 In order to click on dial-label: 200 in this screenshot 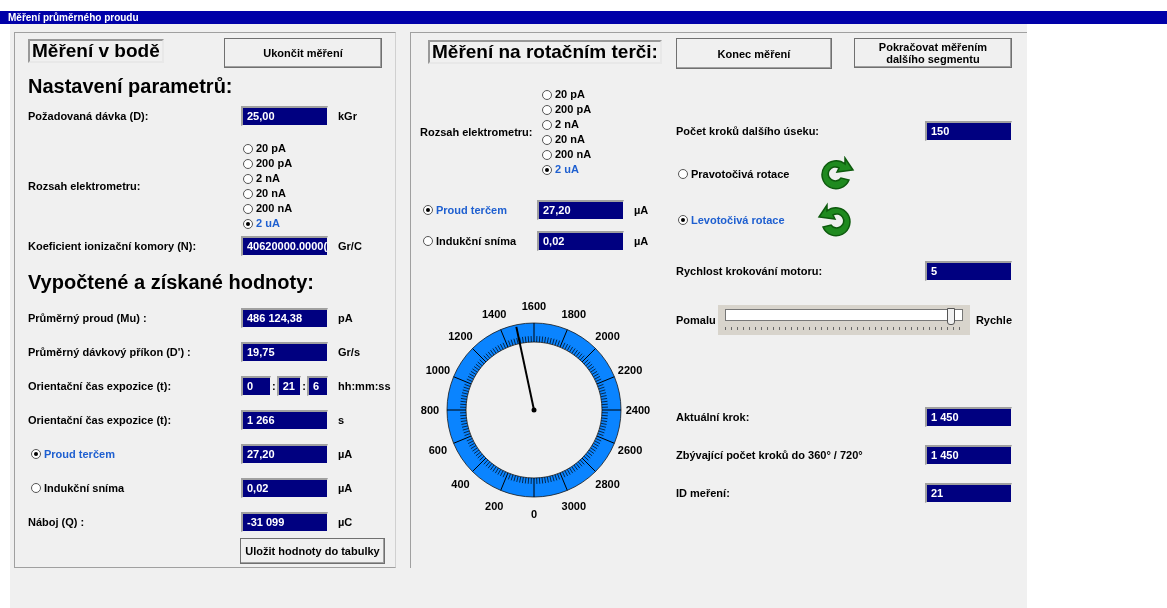, I will do `click(494, 506)`.